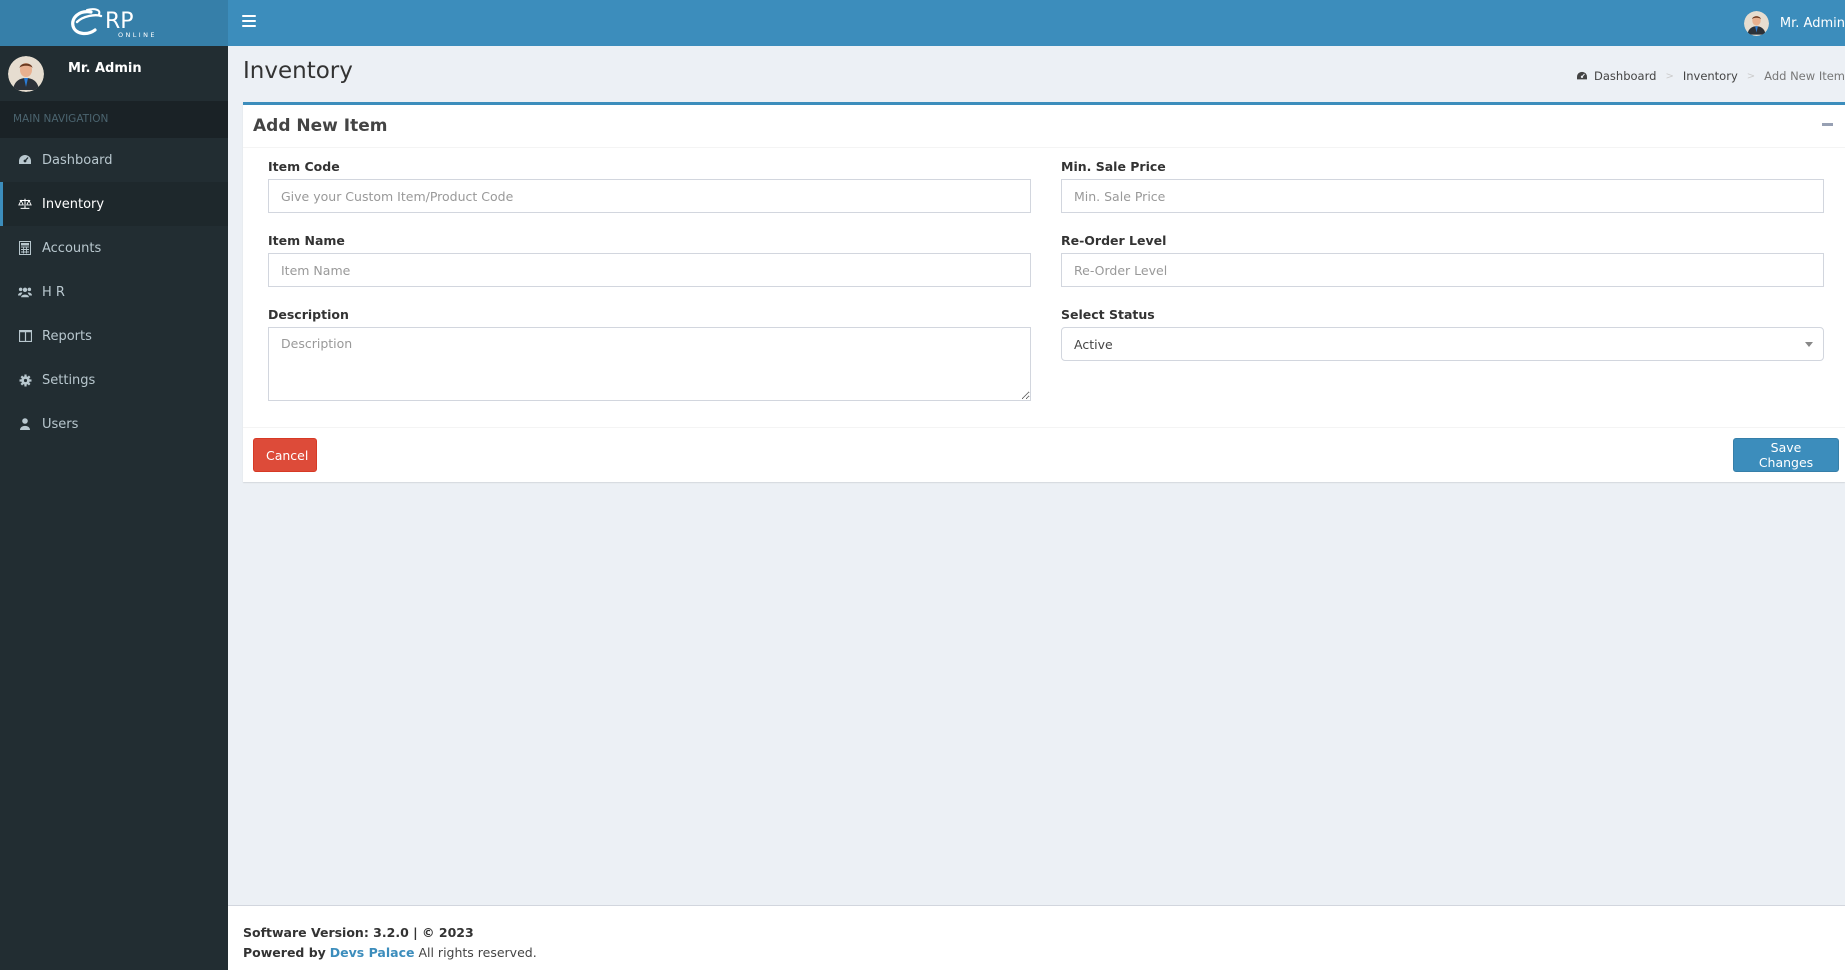  I want to click on top-navbar: Mr. Admin, so click(1036, 23).